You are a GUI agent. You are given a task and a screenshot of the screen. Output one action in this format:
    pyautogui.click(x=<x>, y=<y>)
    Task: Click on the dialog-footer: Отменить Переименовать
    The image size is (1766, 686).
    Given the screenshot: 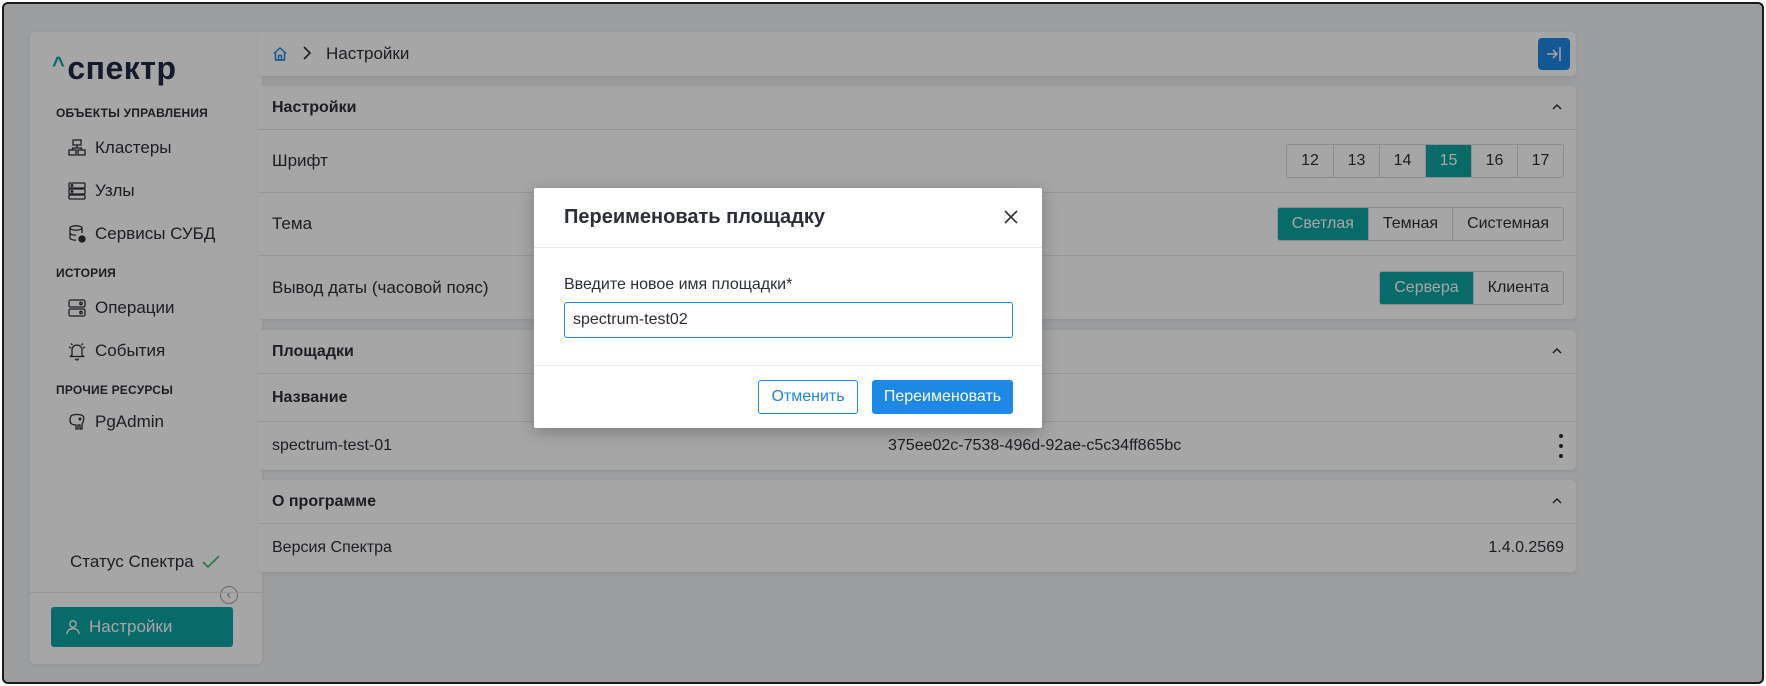 What is the action you would take?
    pyautogui.click(x=788, y=397)
    